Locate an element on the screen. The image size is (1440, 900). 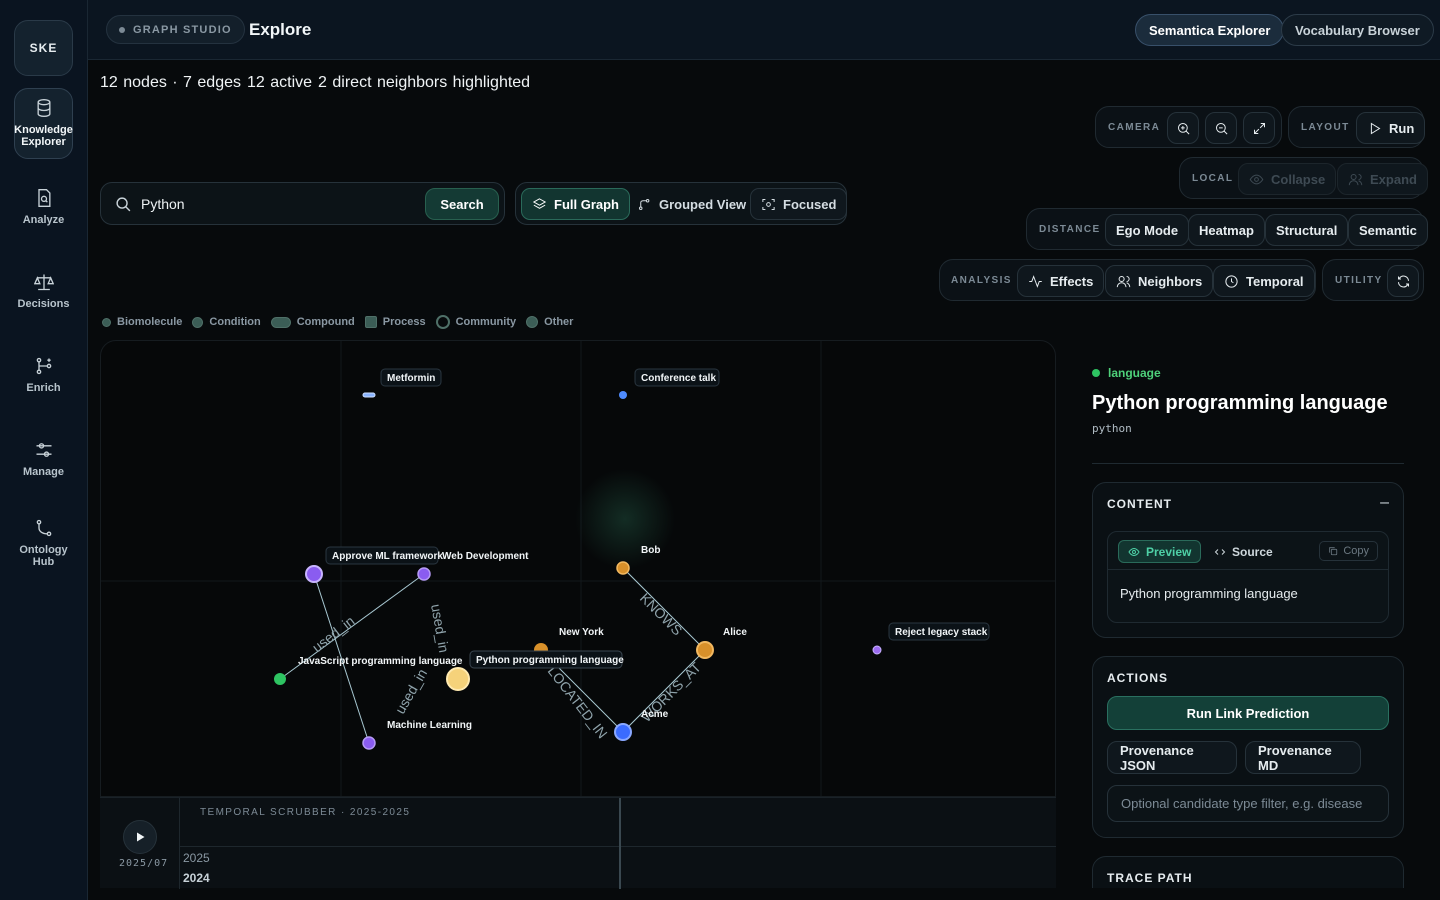
neighbors-button: Neighbors is located at coordinates (1159, 281).